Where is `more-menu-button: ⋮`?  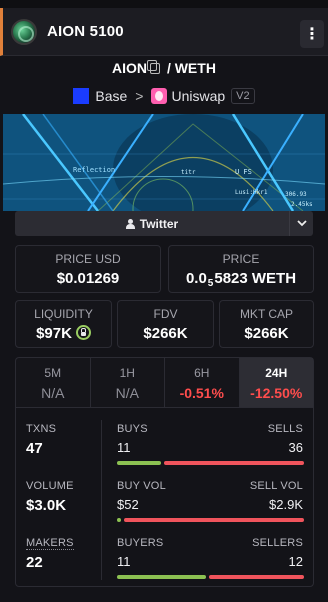 more-menu-button: ⋮ is located at coordinates (312, 34).